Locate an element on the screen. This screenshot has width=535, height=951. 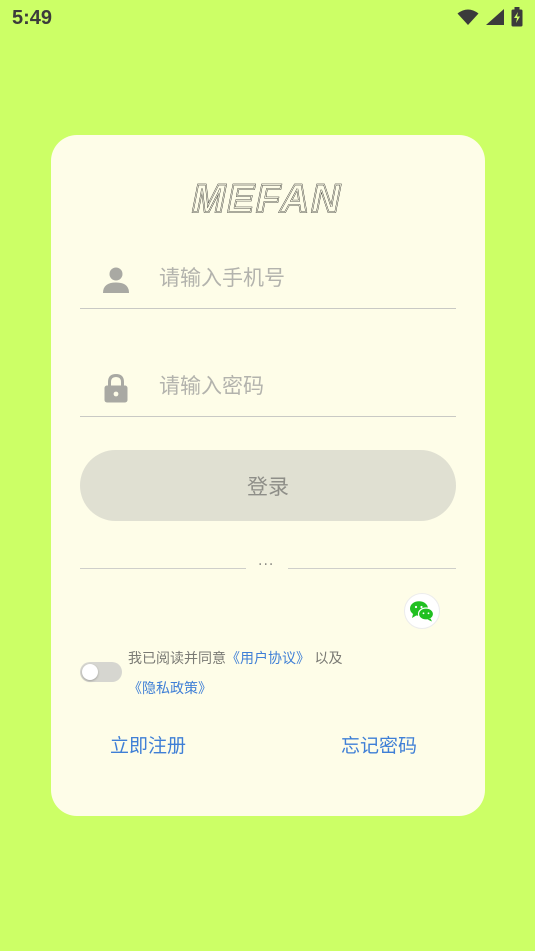
privacy-policy-link: 《隐私政策》 is located at coordinates (170, 689).